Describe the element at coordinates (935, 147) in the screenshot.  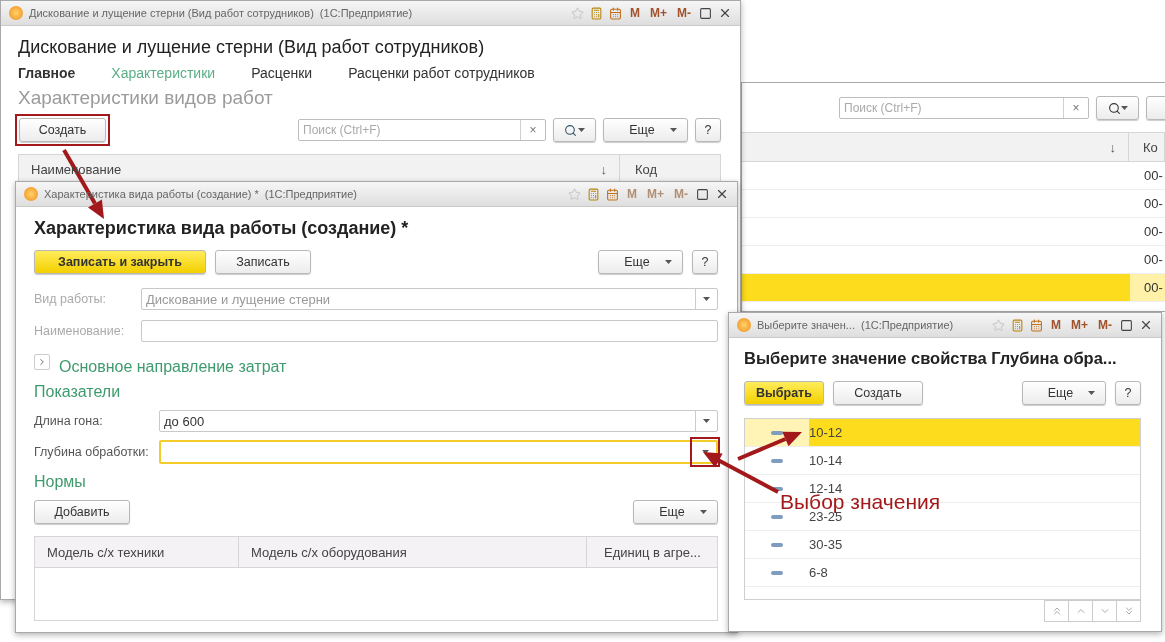
I see `column-header: ↓` at that location.